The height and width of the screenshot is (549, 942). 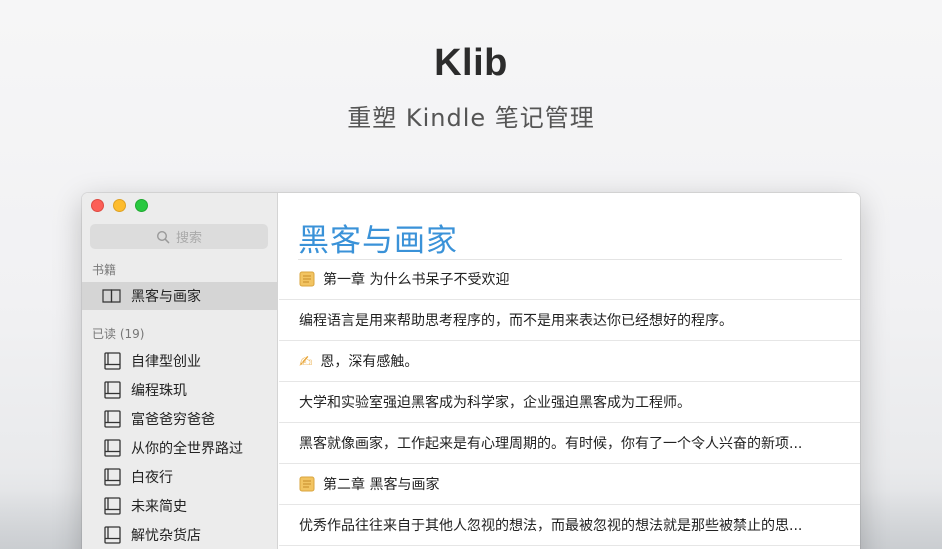 I want to click on chapter-row: 第二章 黑客与画家, so click(x=569, y=484).